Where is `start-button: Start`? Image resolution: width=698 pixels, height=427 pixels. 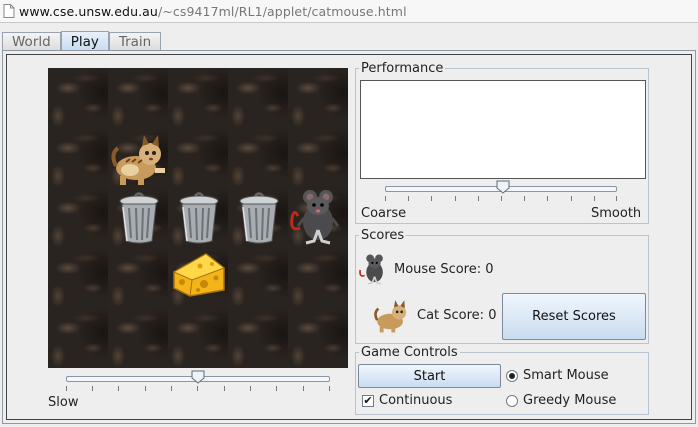
start-button: Start is located at coordinates (429, 376).